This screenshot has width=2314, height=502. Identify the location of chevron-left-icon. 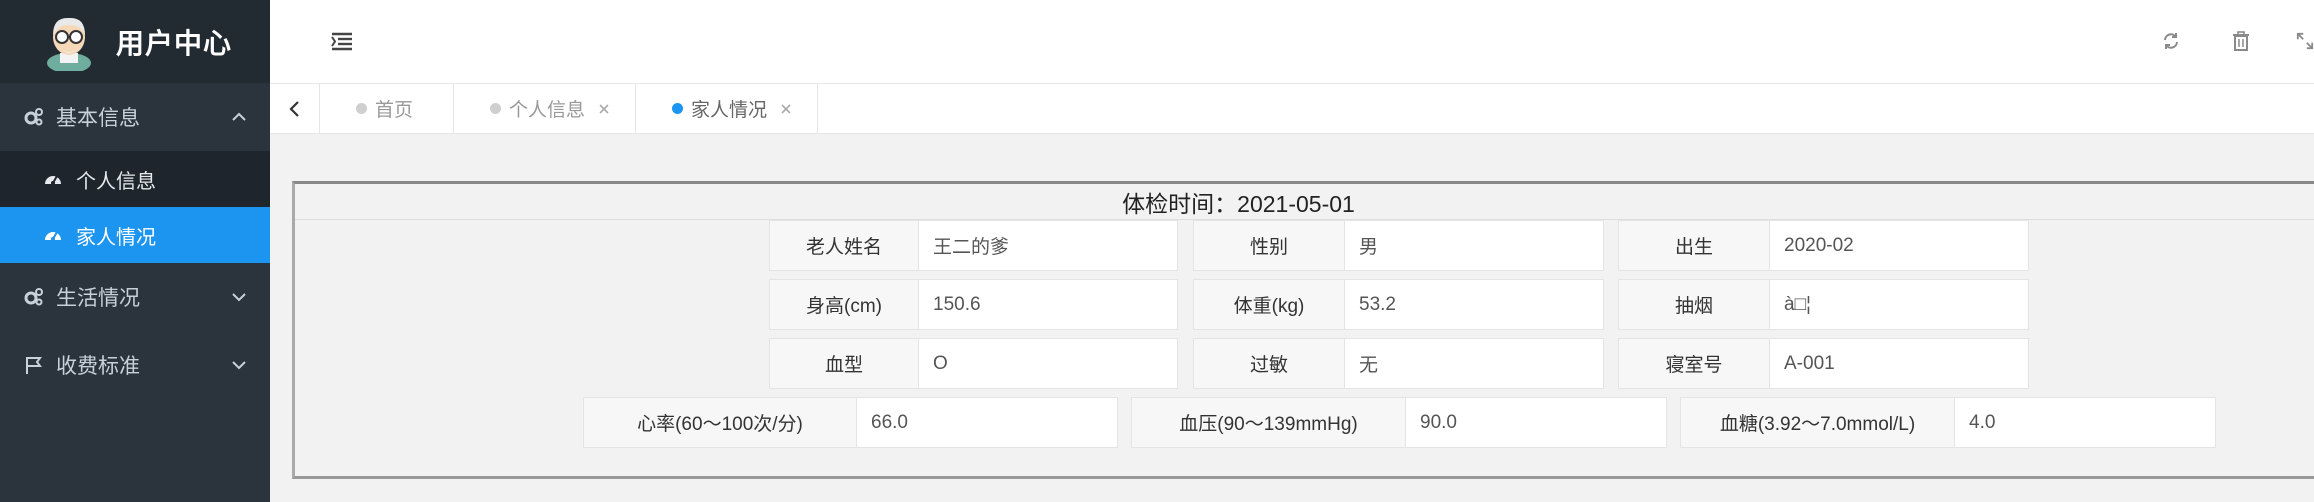
(293, 108).